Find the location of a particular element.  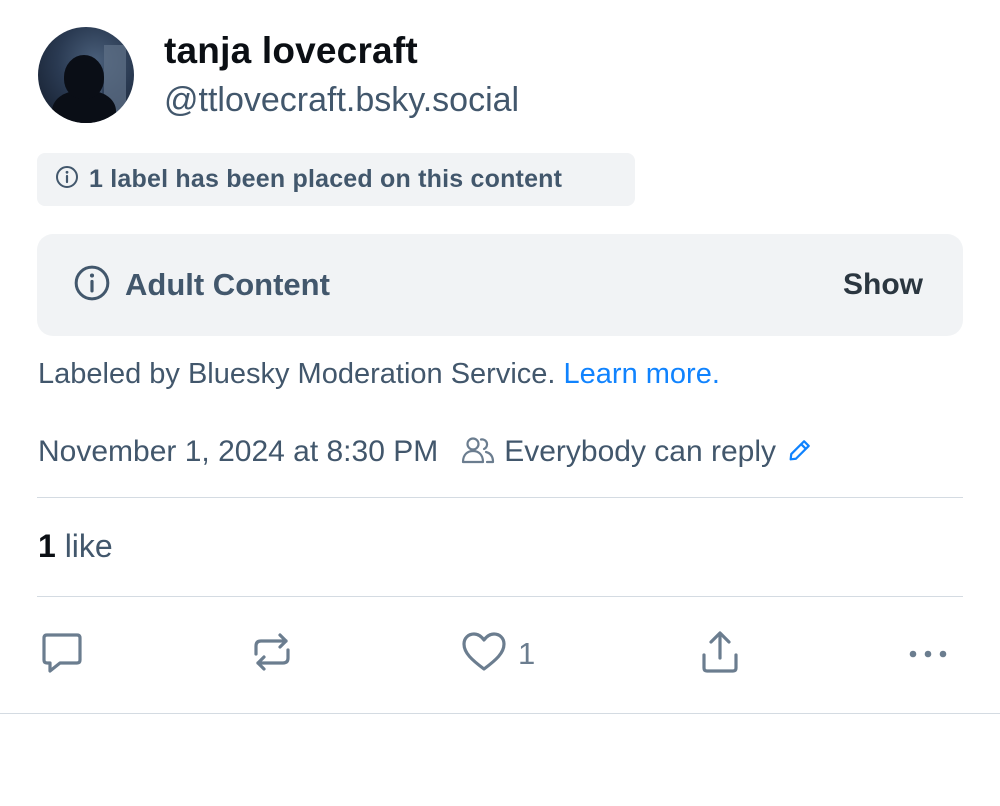

share-button is located at coordinates (720, 654).